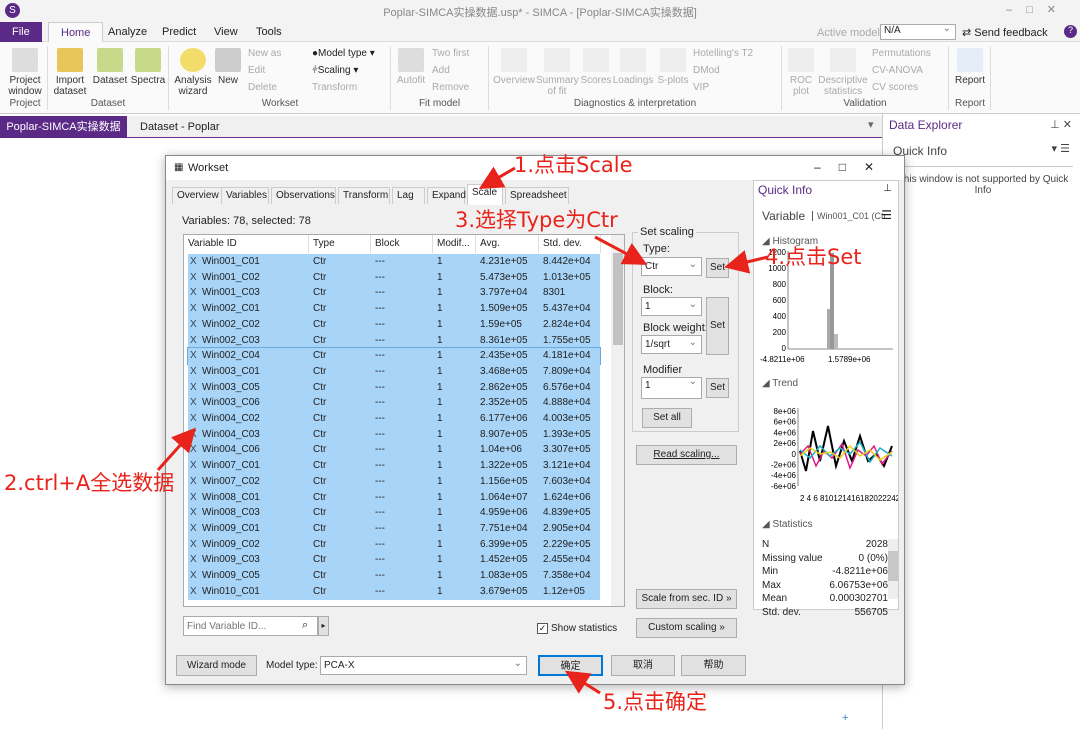 The height and width of the screenshot is (729, 1080). I want to click on dataset-button: Dataset, so click(110, 67).